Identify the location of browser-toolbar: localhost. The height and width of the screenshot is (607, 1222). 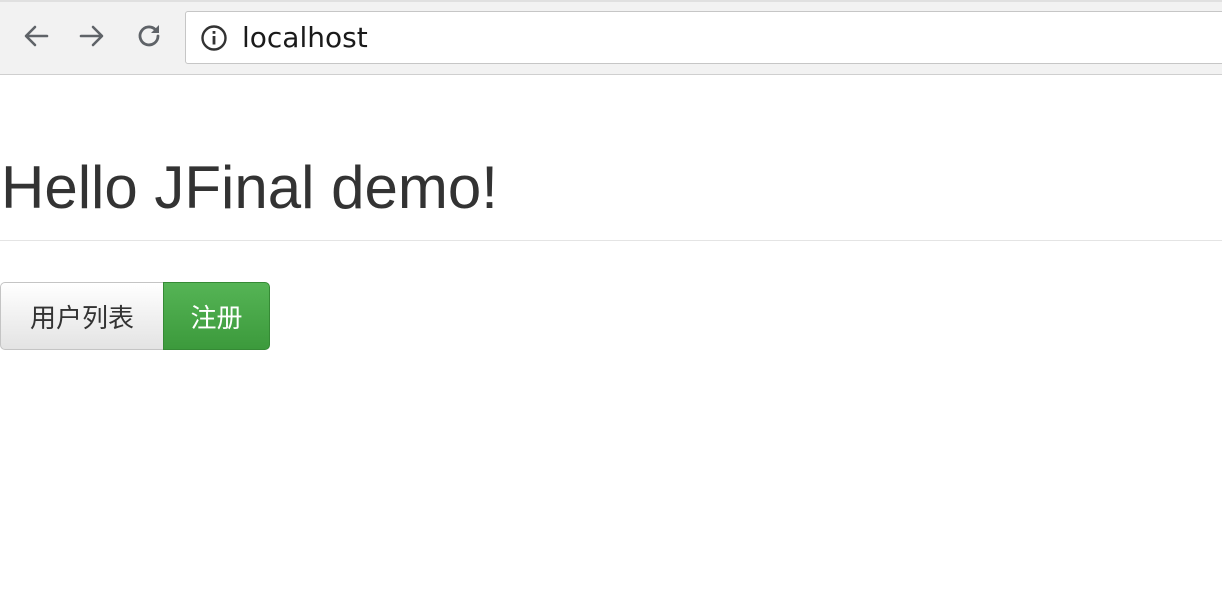
(611, 37).